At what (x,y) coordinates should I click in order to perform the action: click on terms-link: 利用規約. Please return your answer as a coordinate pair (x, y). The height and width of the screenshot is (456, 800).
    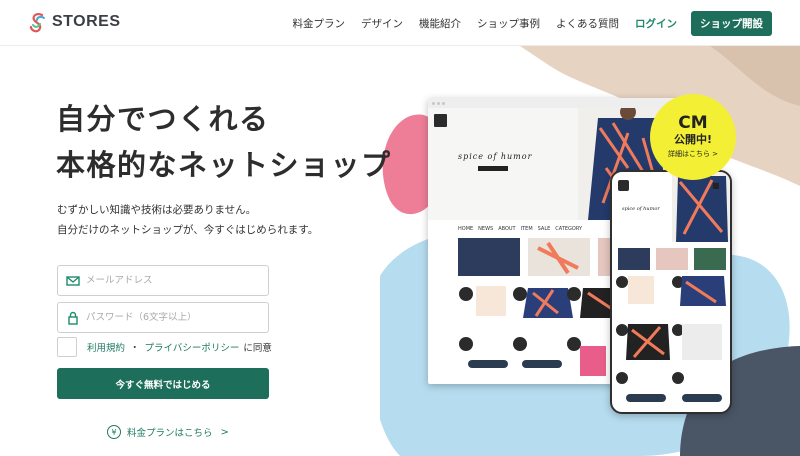
    Looking at the image, I should click on (106, 347).